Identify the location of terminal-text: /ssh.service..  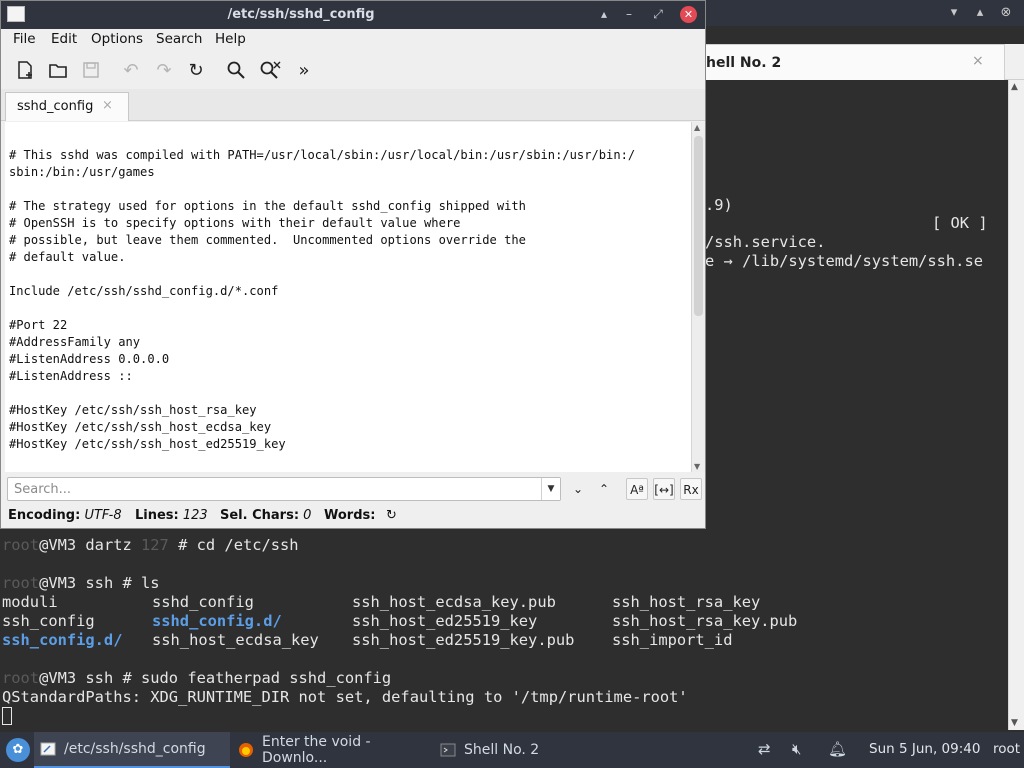
(765, 242).